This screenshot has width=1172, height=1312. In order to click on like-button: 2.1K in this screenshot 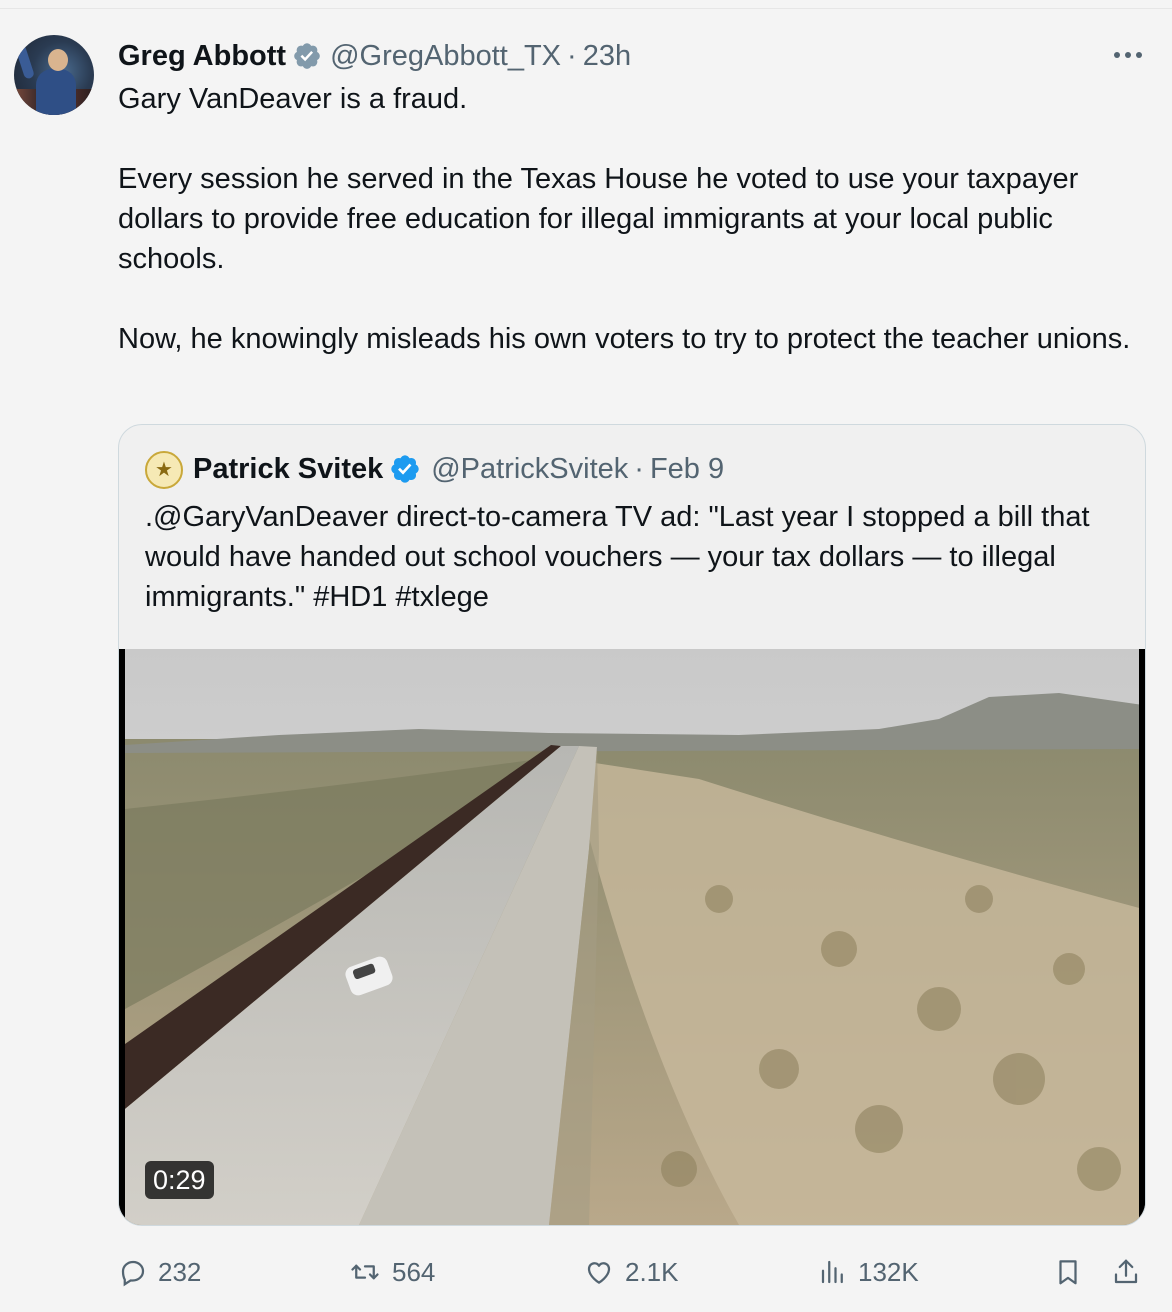, I will do `click(631, 1272)`.